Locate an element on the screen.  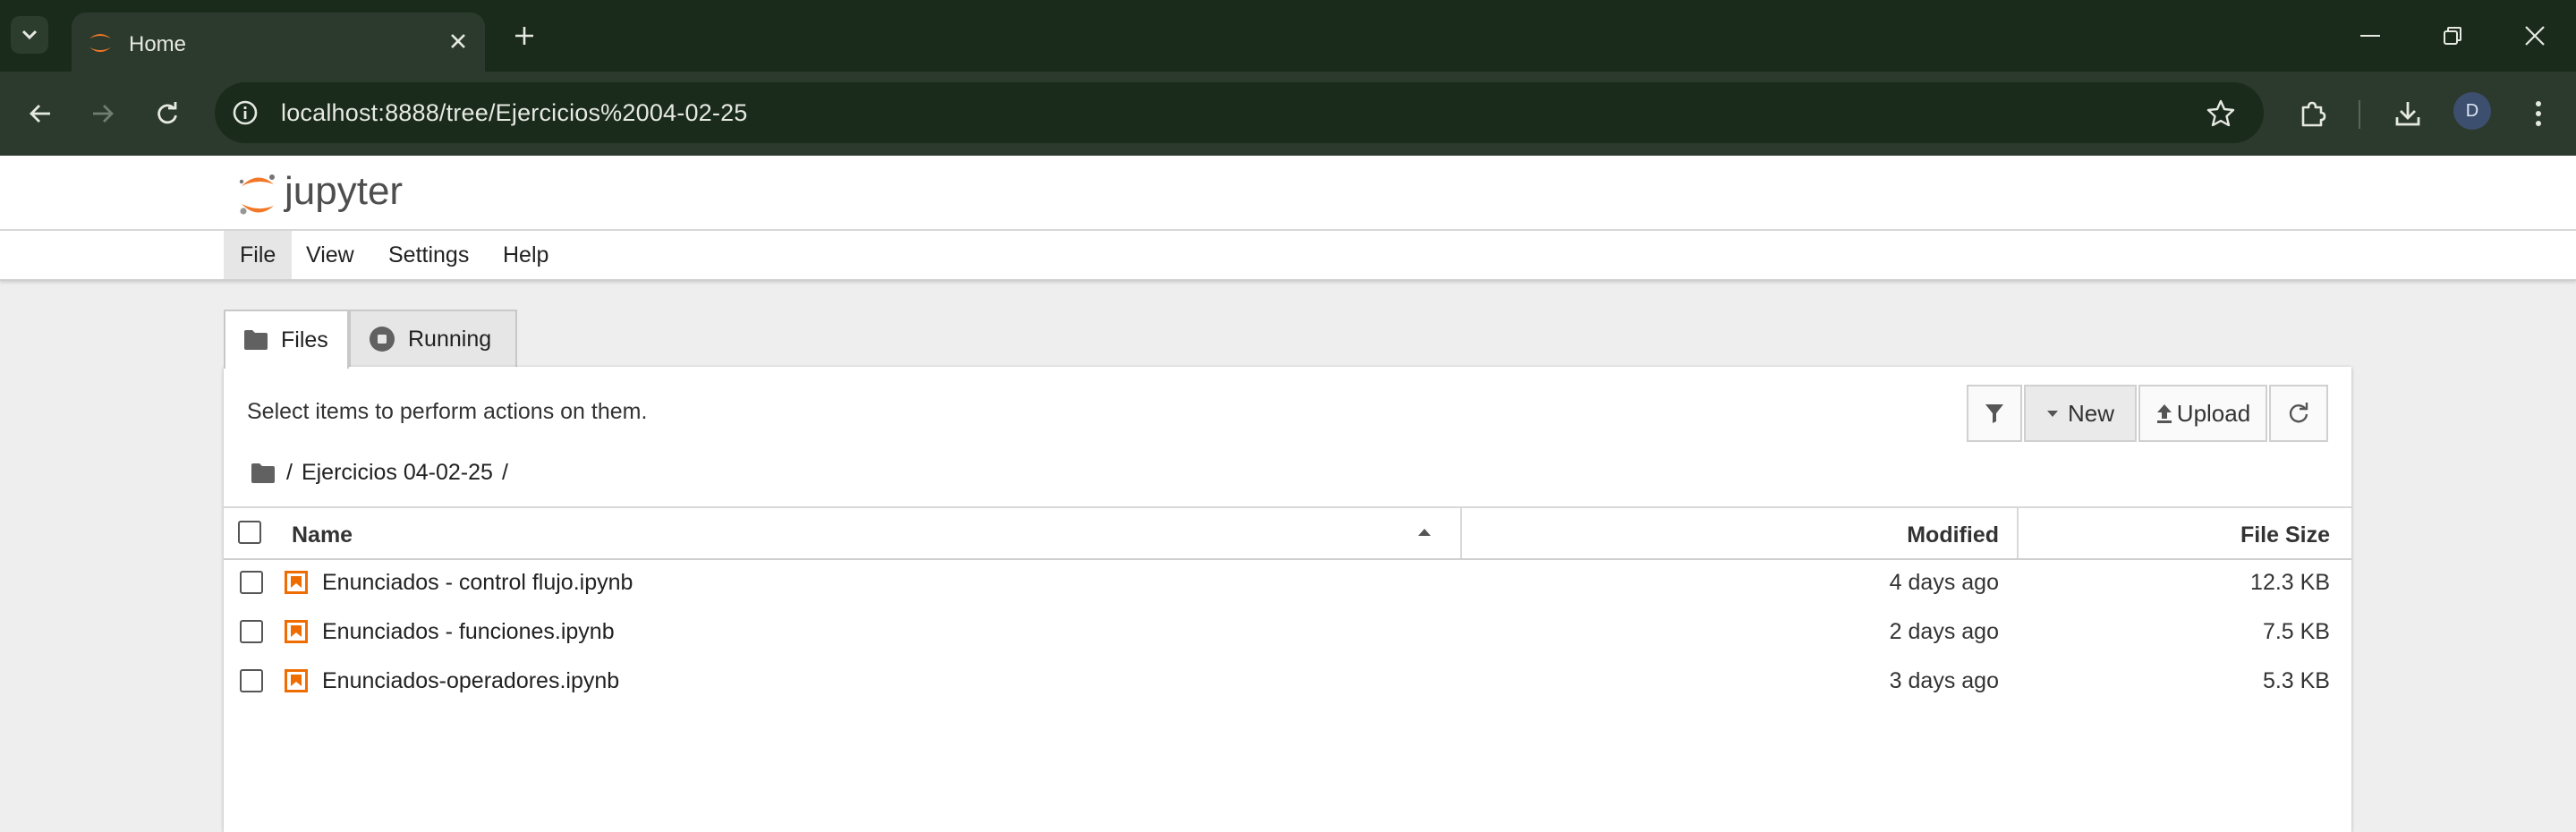
sort-ascending-icon is located at coordinates (1424, 532).